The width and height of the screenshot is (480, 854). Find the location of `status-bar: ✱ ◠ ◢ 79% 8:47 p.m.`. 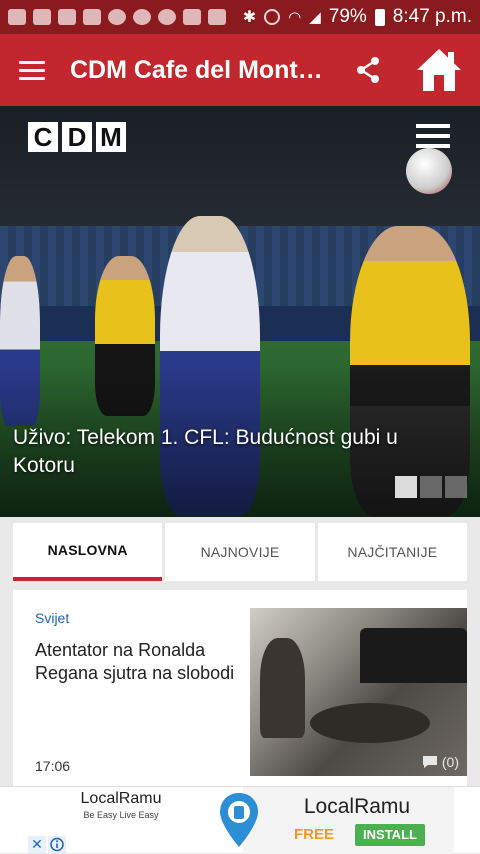

status-bar: ✱ ◠ ◢ 79% 8:47 p.m. is located at coordinates (240, 17).